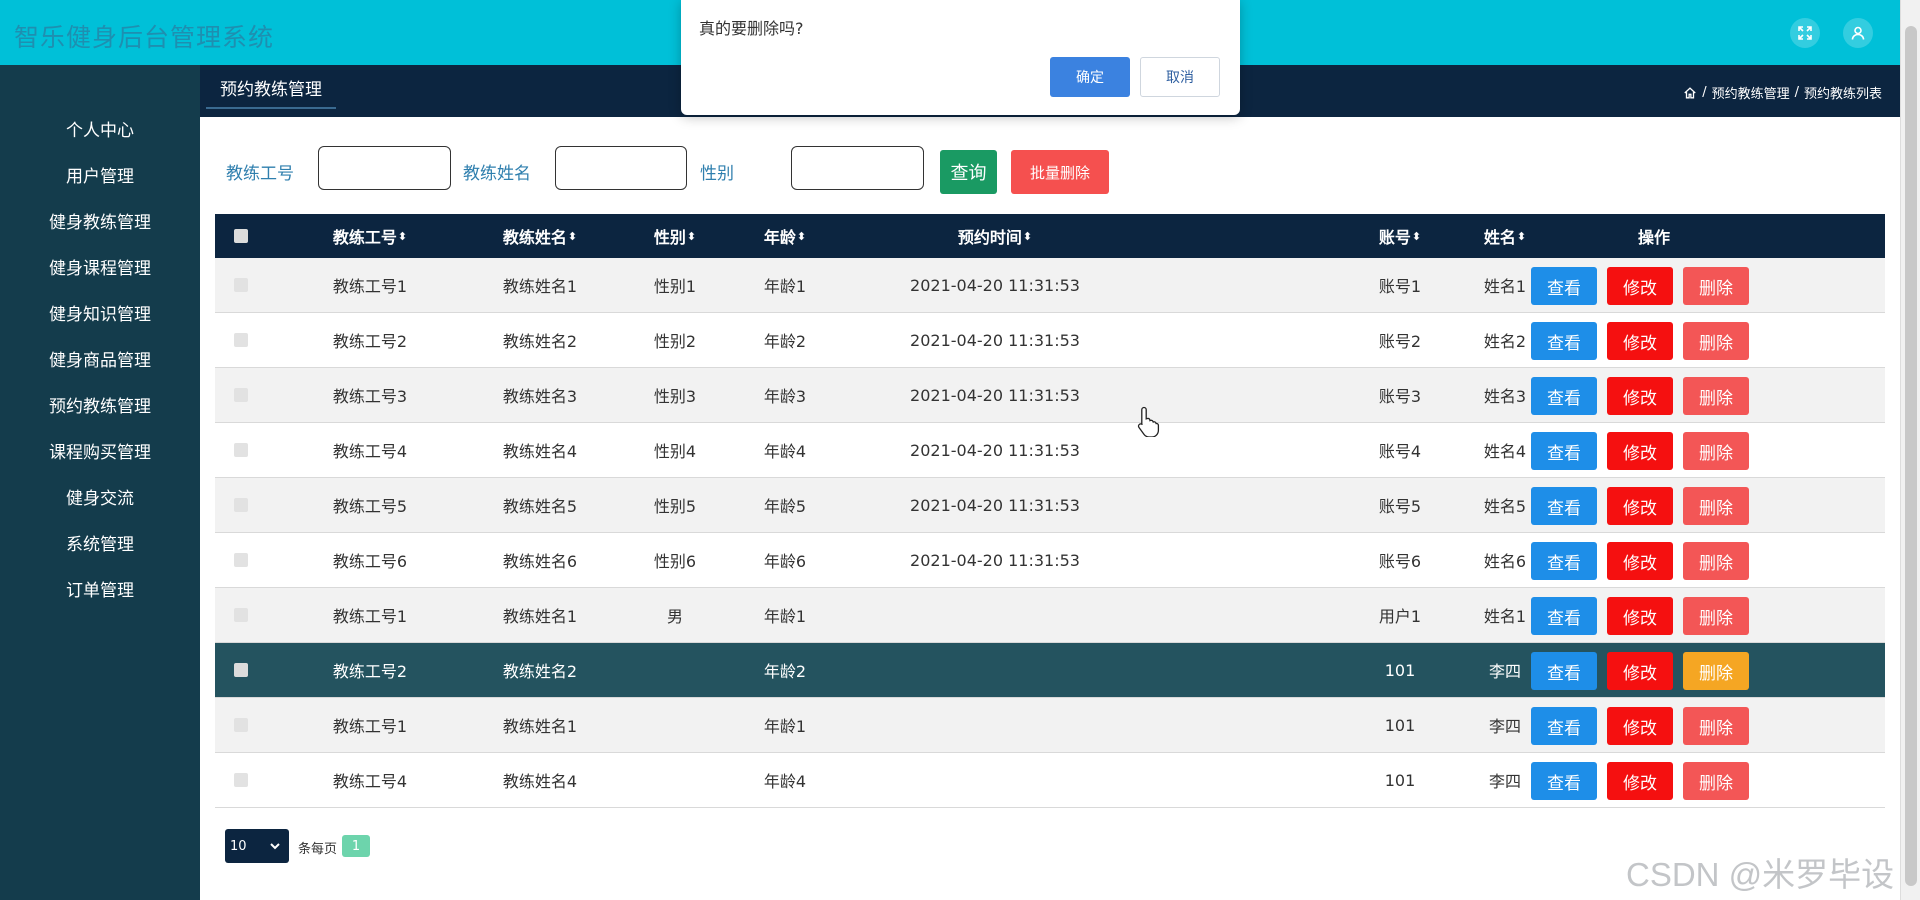 The width and height of the screenshot is (1920, 900). I want to click on page-size-select: 10, so click(257, 846).